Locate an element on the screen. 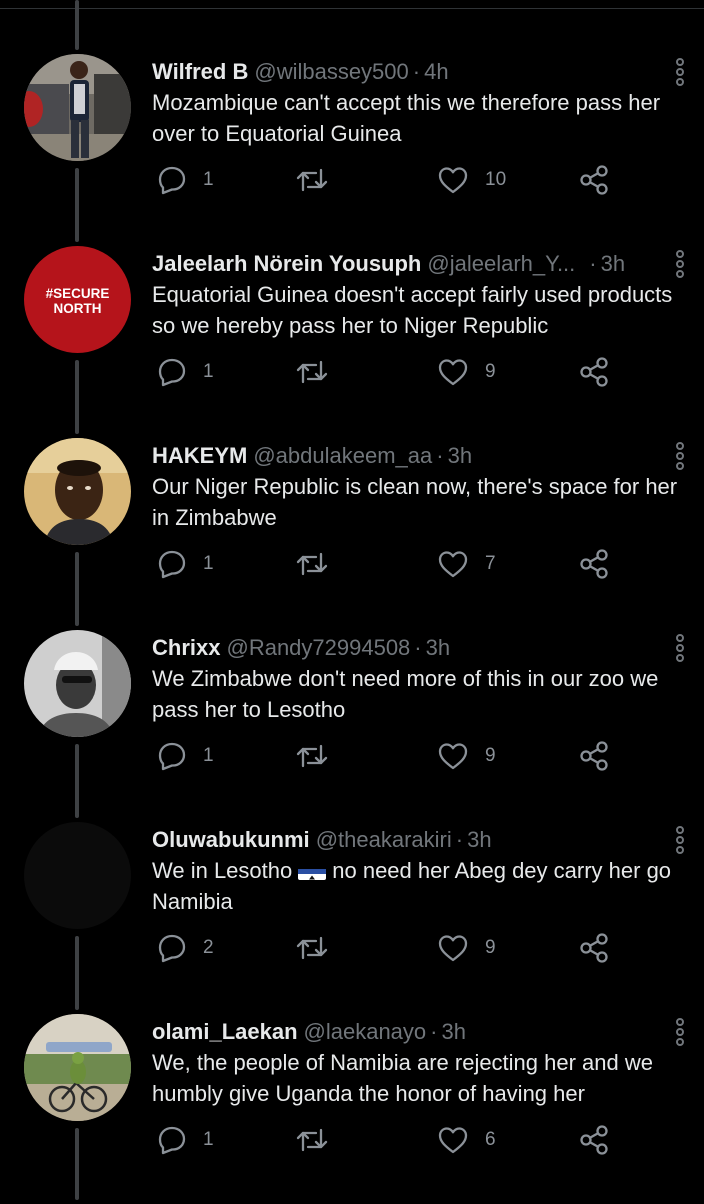  tweet-actions: 1 6 is located at coordinates (387, 1140).